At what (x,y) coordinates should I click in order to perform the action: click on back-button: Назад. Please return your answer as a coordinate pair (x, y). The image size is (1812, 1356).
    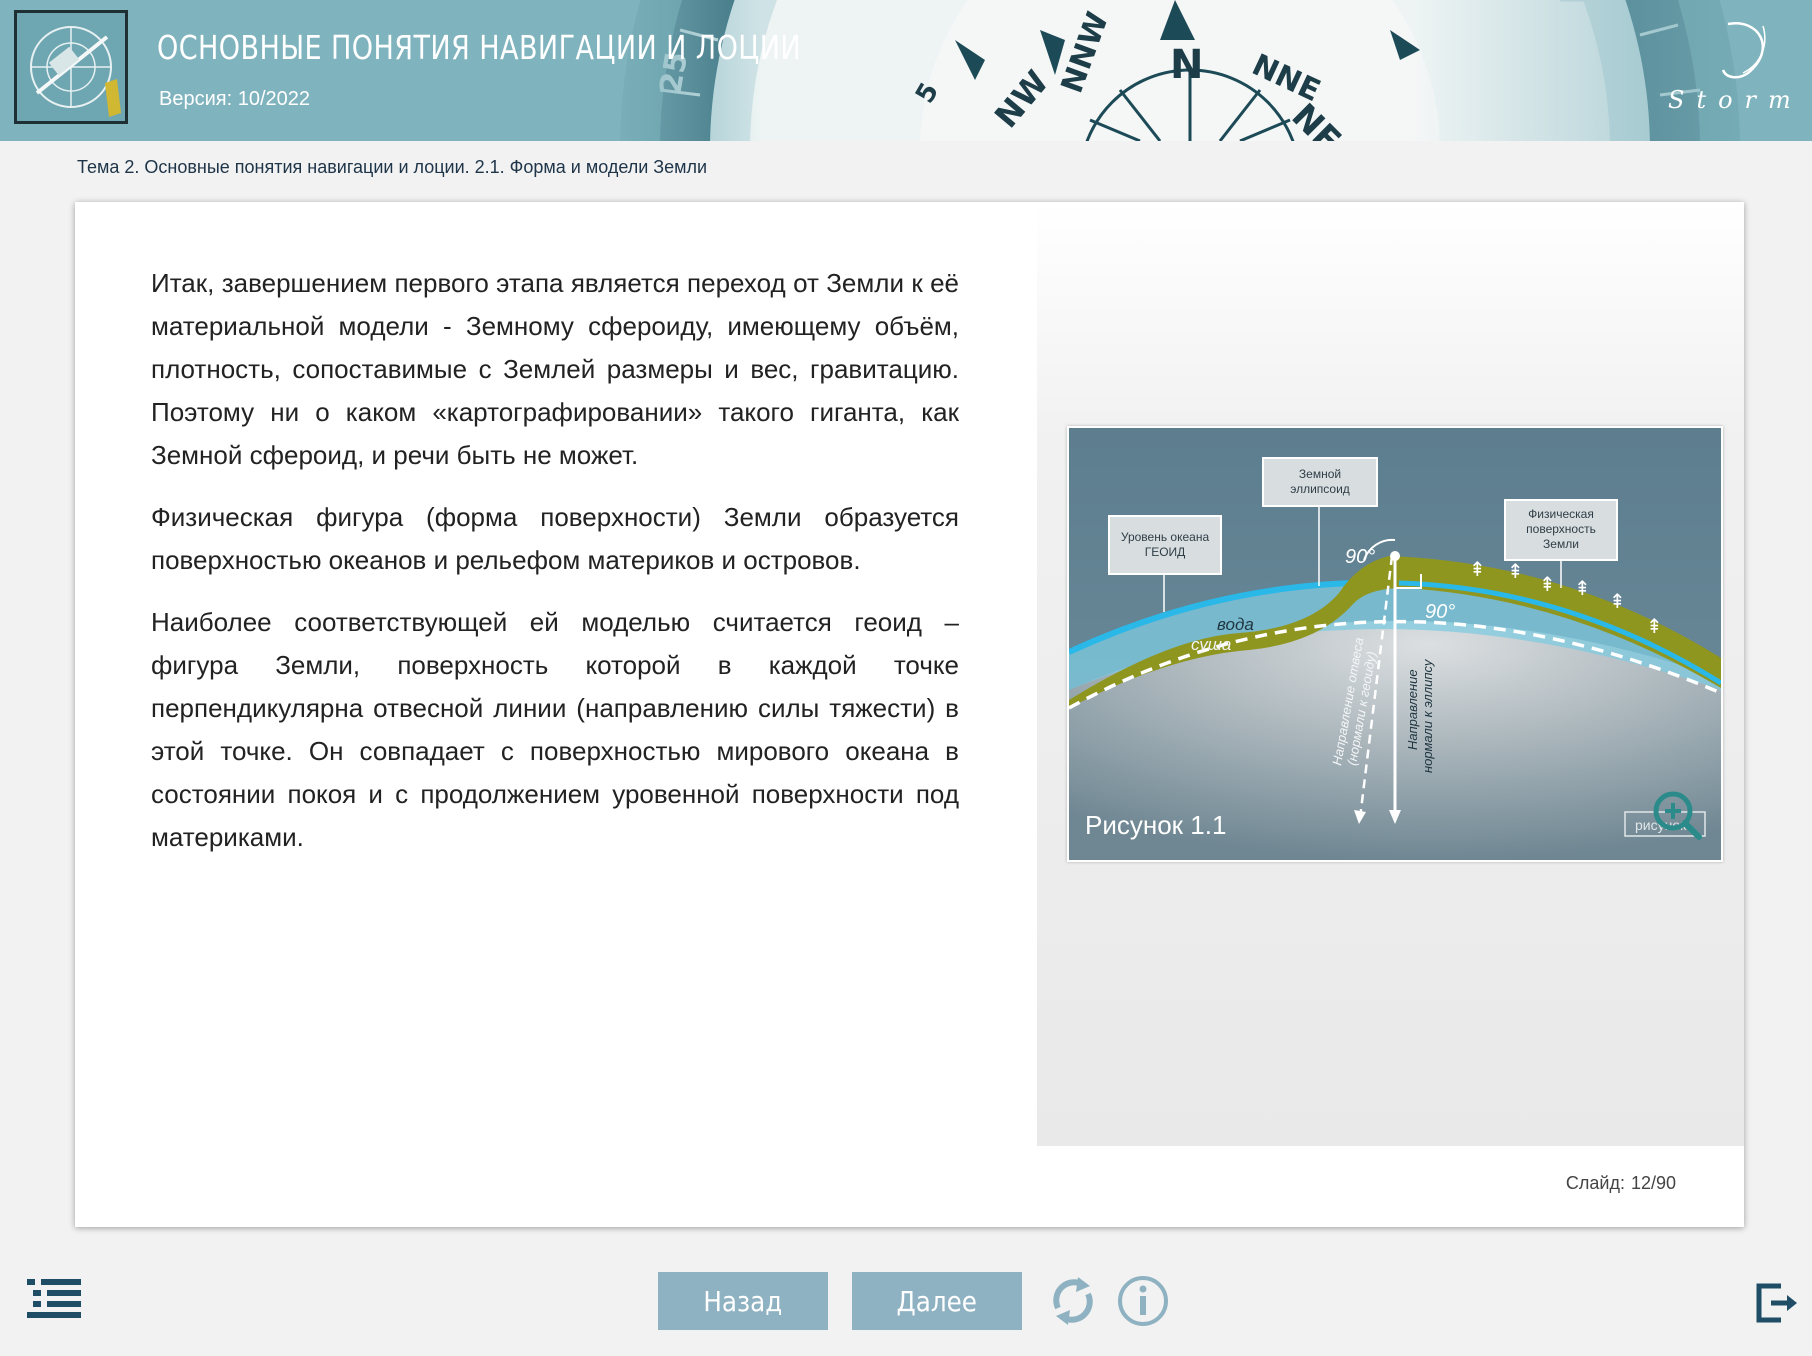
    Looking at the image, I should click on (743, 1301).